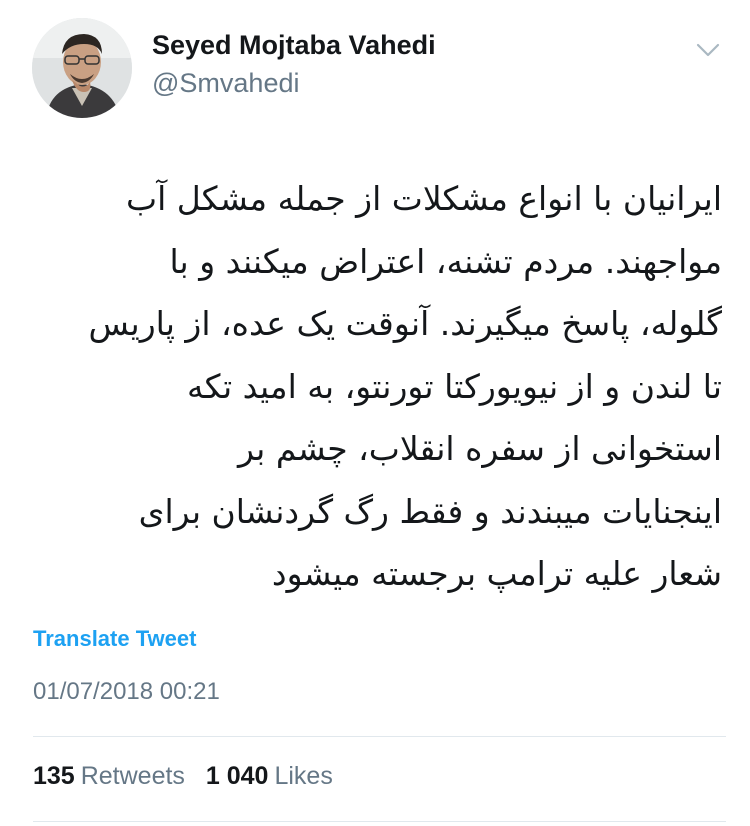 This screenshot has width=750, height=826. Describe the element at coordinates (294, 45) in the screenshot. I see `display-name: Seyed Mojtaba Vahedi` at that location.